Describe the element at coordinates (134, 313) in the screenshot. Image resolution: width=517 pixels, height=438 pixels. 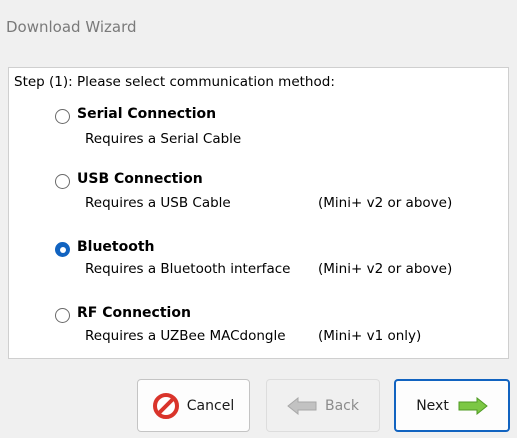
I see `option-title: RF Connection` at that location.